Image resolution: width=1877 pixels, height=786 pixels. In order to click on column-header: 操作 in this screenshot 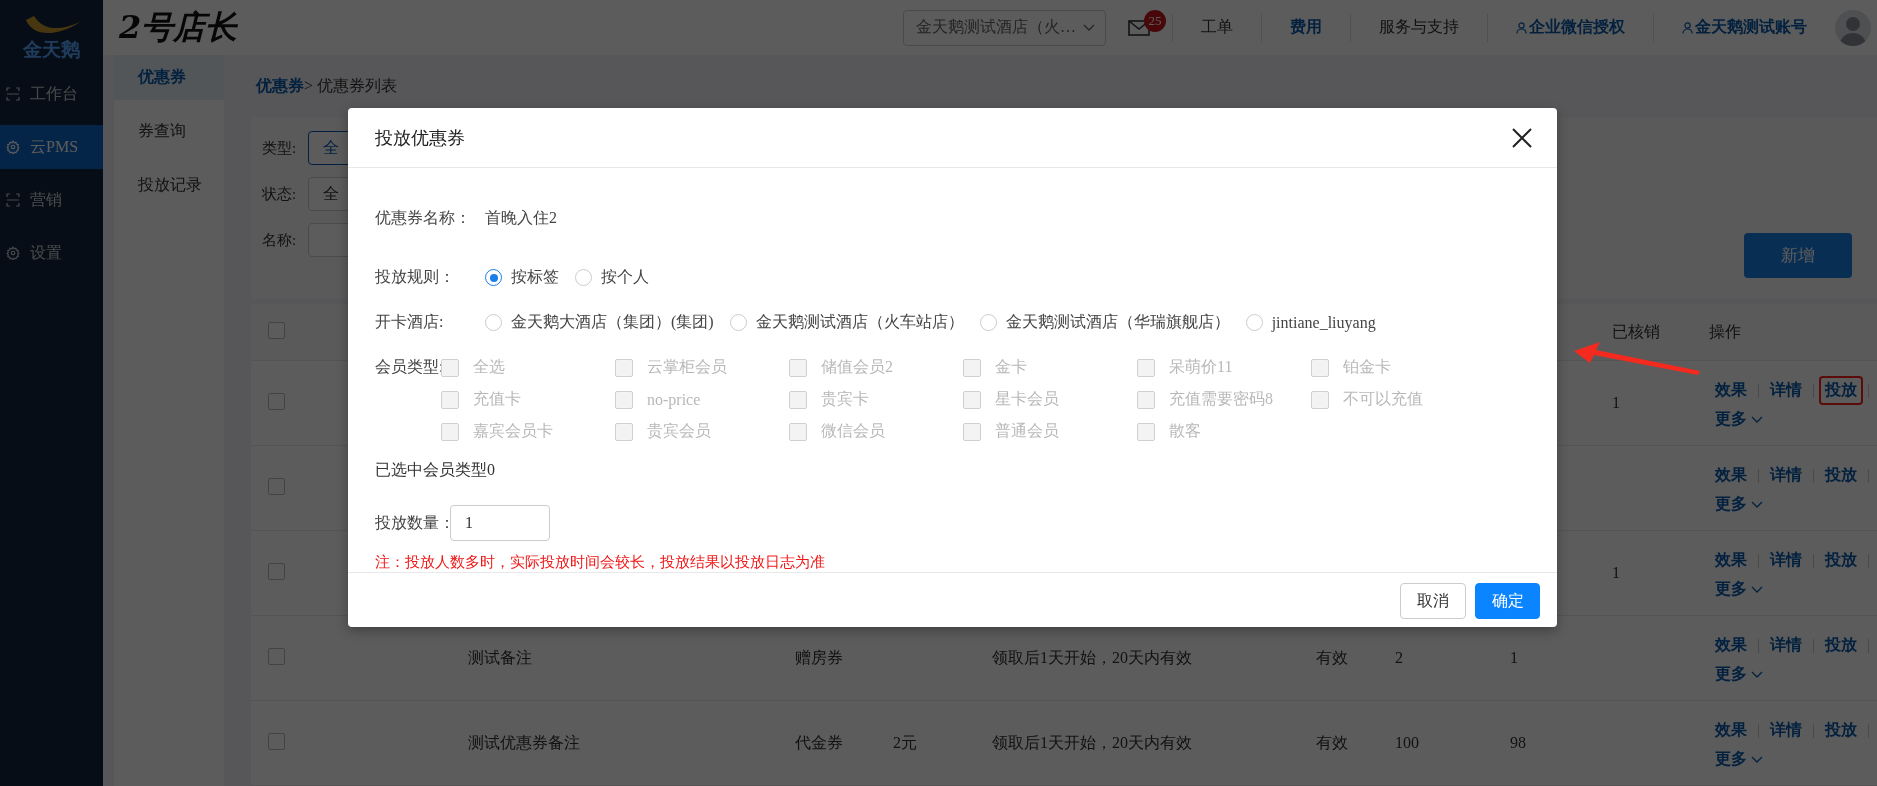, I will do `click(1725, 331)`.